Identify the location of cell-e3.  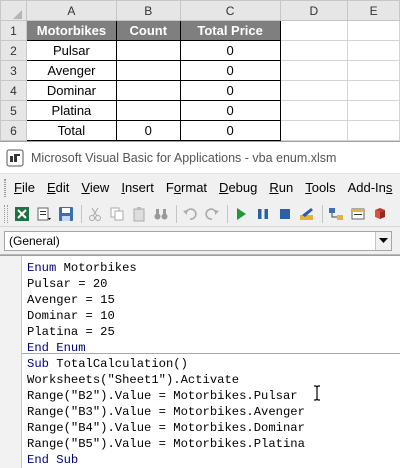
(373, 70).